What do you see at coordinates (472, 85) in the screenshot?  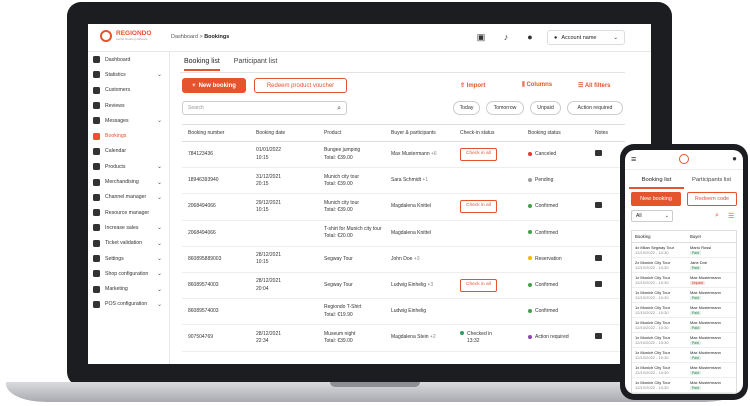 I see `import-button: ⇧ Import` at bounding box center [472, 85].